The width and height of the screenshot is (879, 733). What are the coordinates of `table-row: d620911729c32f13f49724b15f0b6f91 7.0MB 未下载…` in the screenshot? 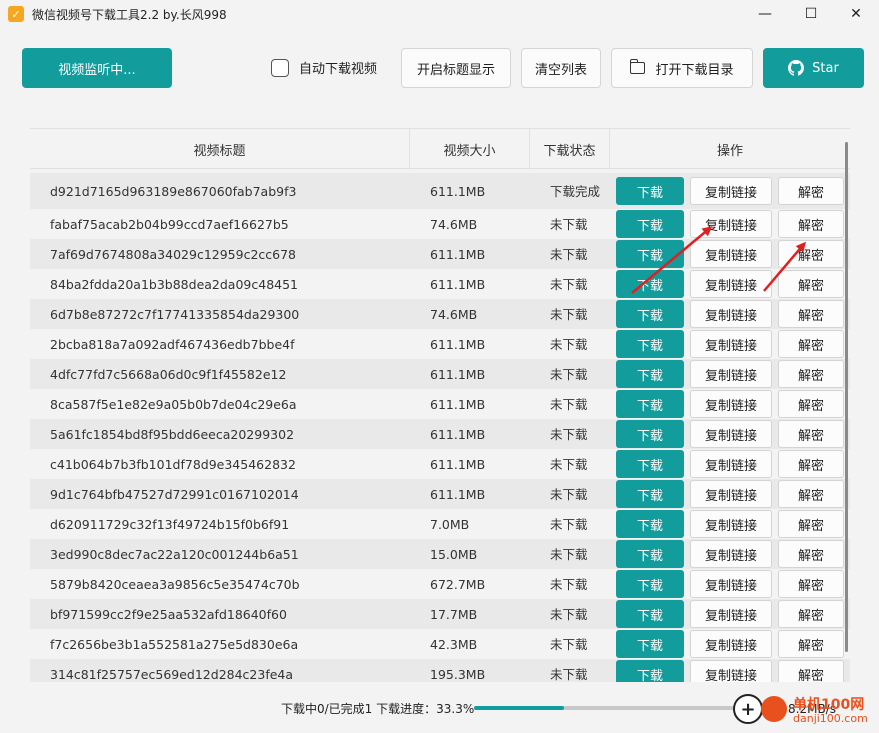 It's located at (440, 524).